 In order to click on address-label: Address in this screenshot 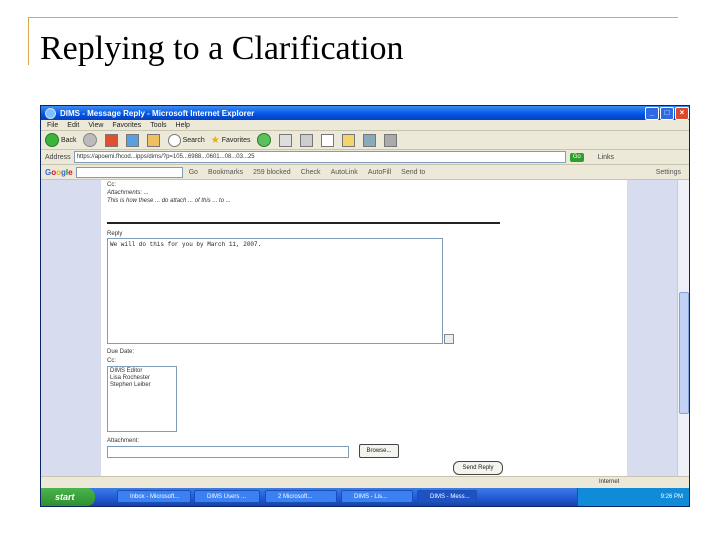, I will do `click(58, 157)`.